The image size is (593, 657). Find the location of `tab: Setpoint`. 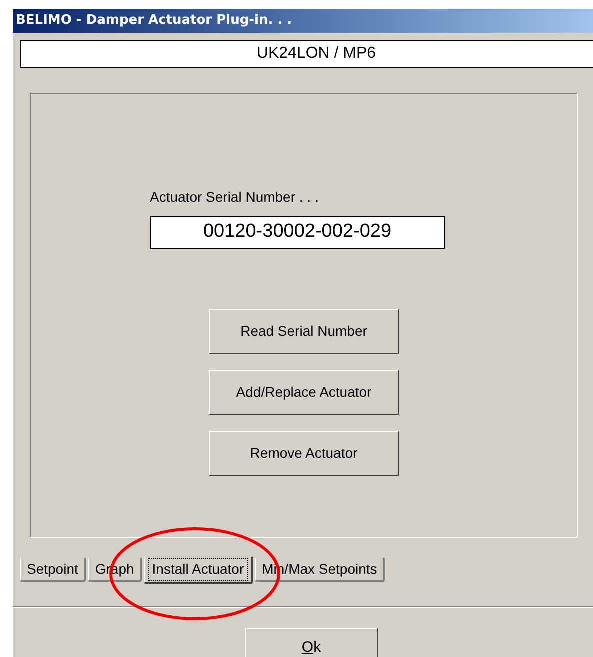

tab: Setpoint is located at coordinates (53, 570).